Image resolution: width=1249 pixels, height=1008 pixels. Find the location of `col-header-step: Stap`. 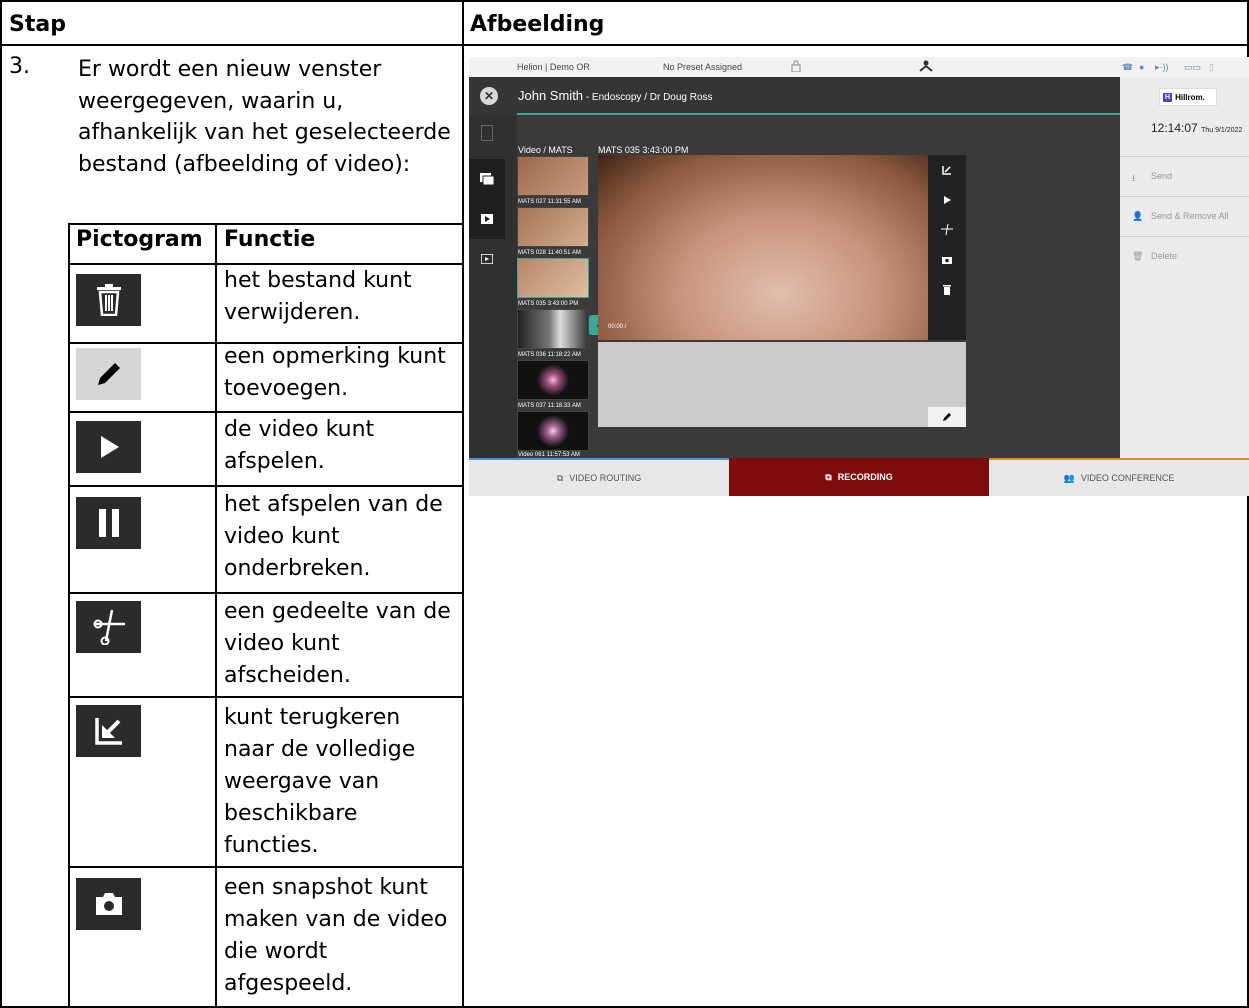

col-header-step: Stap is located at coordinates (37, 24).